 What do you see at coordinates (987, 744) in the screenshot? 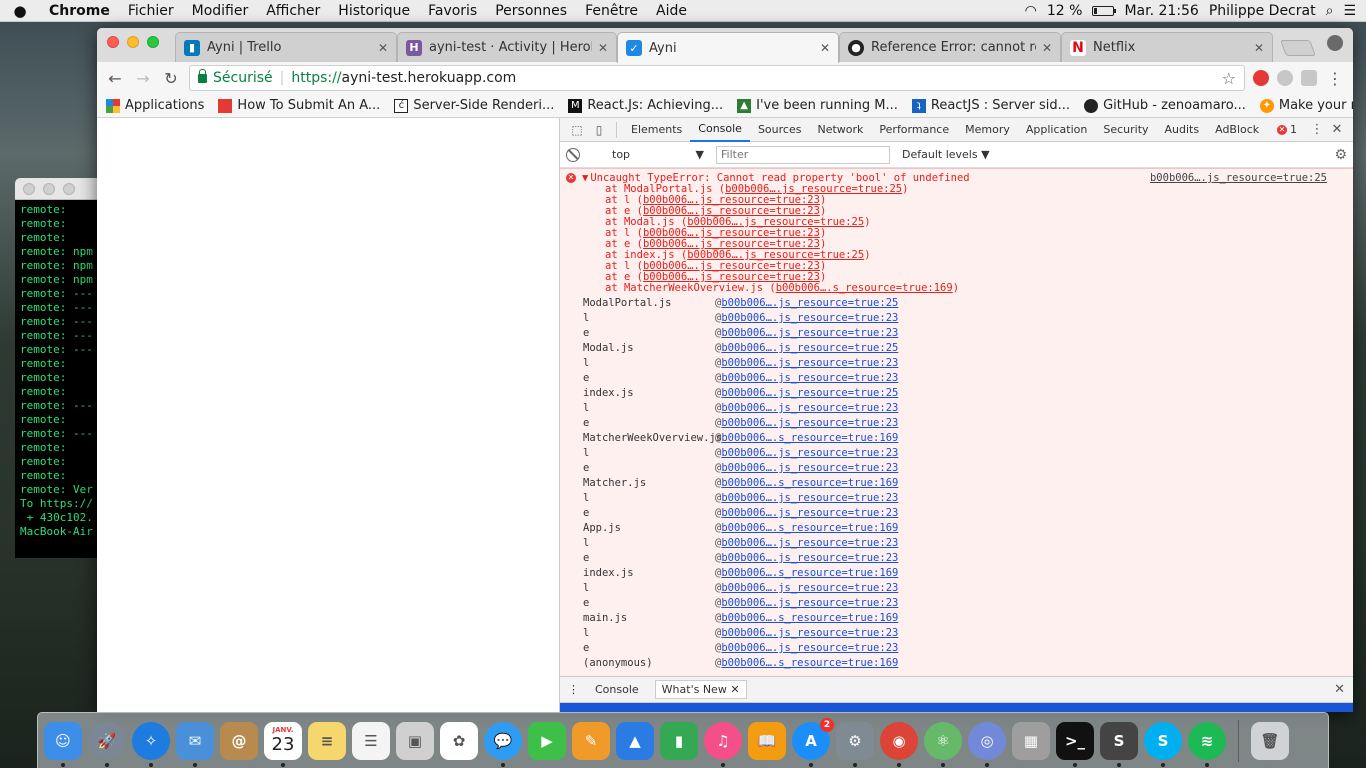
I see `discord-icon: ◎` at bounding box center [987, 744].